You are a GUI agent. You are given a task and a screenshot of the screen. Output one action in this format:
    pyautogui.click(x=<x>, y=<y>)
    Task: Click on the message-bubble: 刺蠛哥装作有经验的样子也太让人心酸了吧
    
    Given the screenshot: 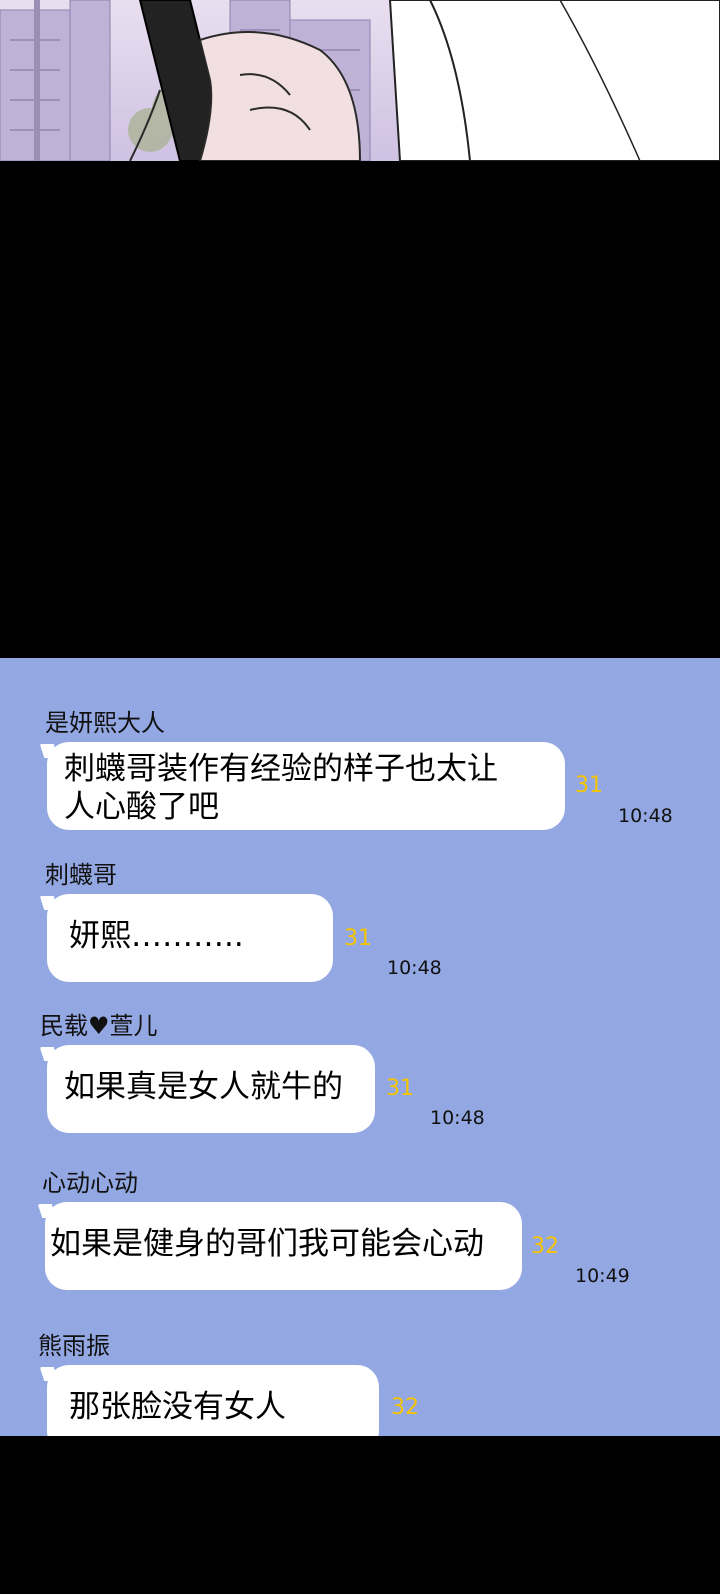 What is the action you would take?
    pyautogui.click(x=306, y=786)
    